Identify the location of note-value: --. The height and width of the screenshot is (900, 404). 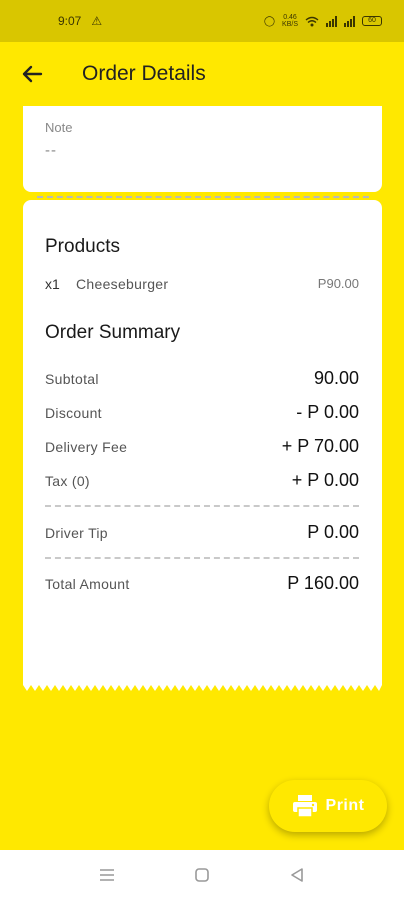
(51, 150).